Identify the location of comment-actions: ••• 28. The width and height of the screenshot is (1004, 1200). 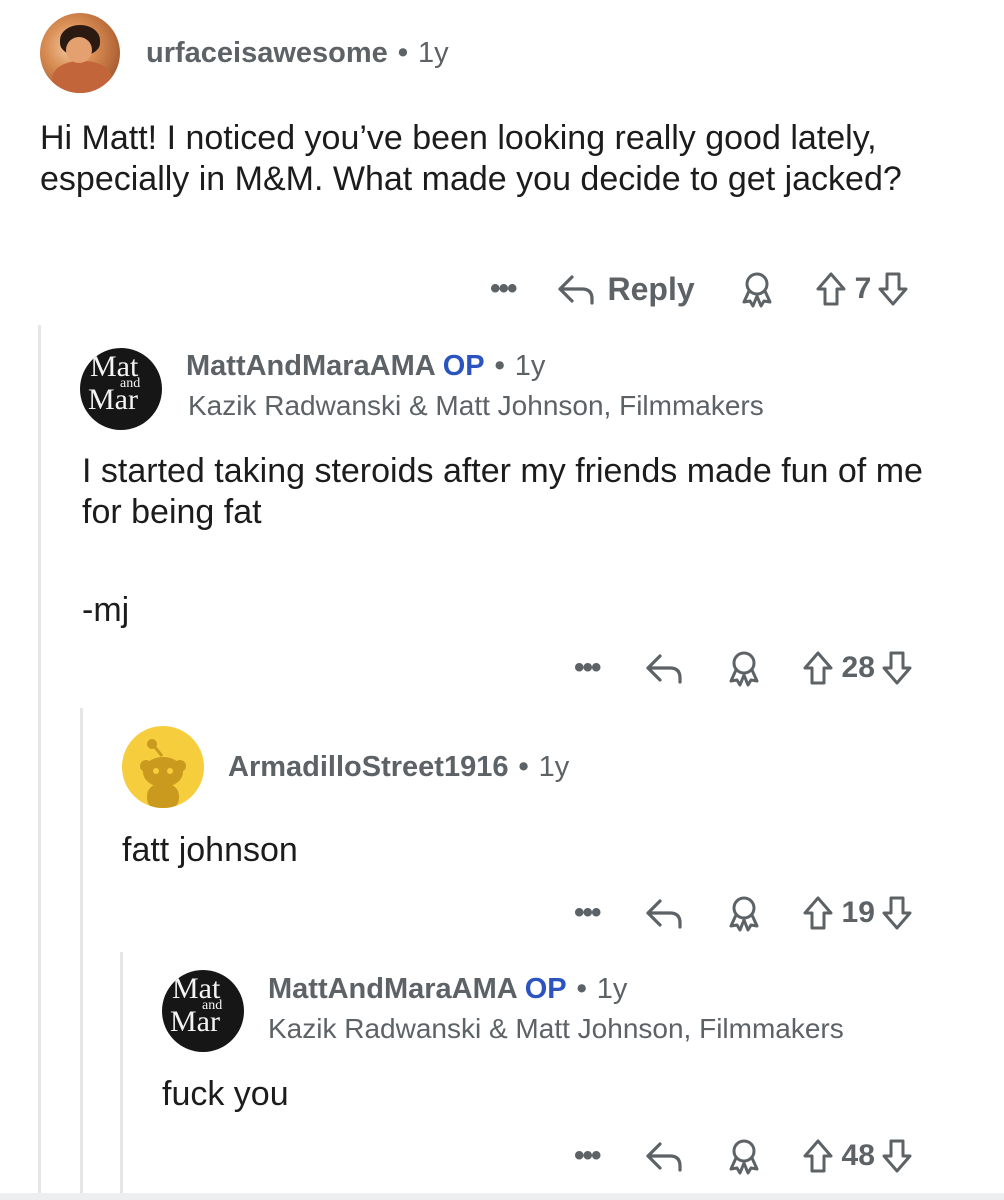
(743, 668).